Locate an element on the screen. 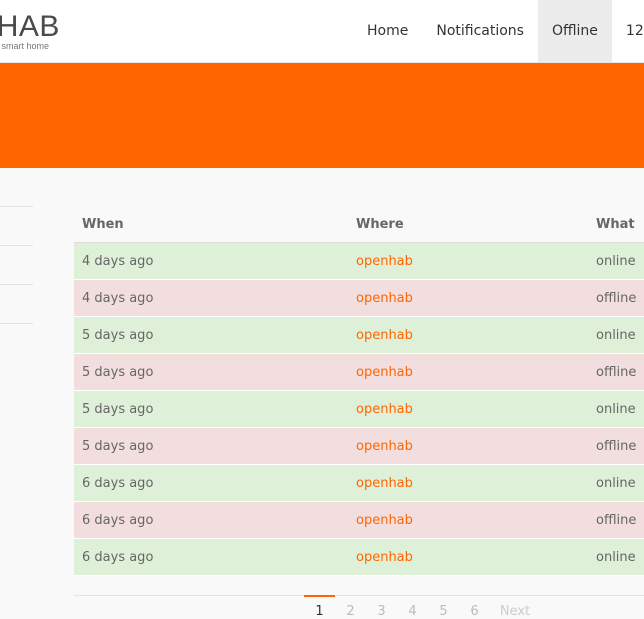 This screenshot has height=619, width=644. pagination: 1 2 3 4 5 6 Next is located at coordinates (422, 607).